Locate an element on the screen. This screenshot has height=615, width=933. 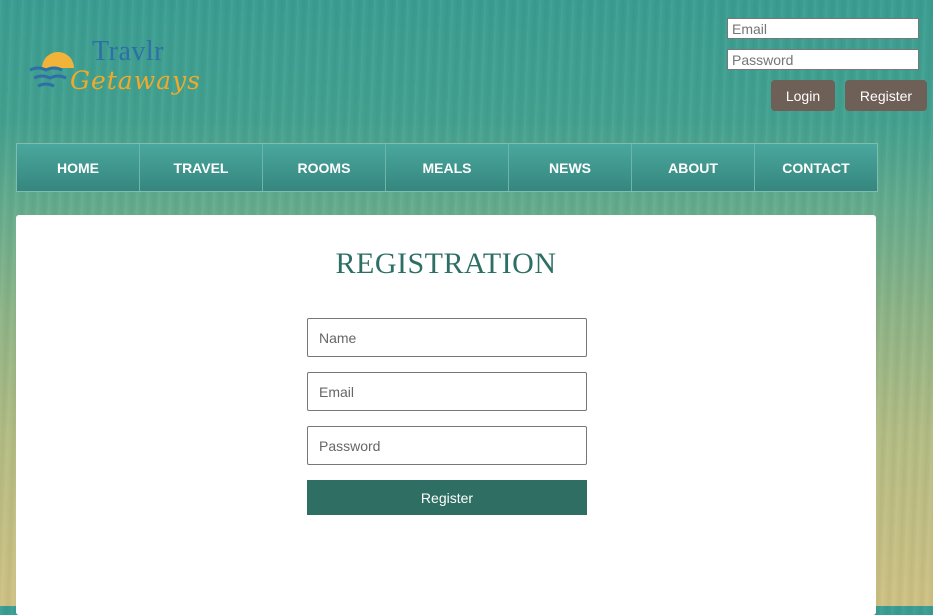
nav-rooms: ROOMS is located at coordinates (324, 167).